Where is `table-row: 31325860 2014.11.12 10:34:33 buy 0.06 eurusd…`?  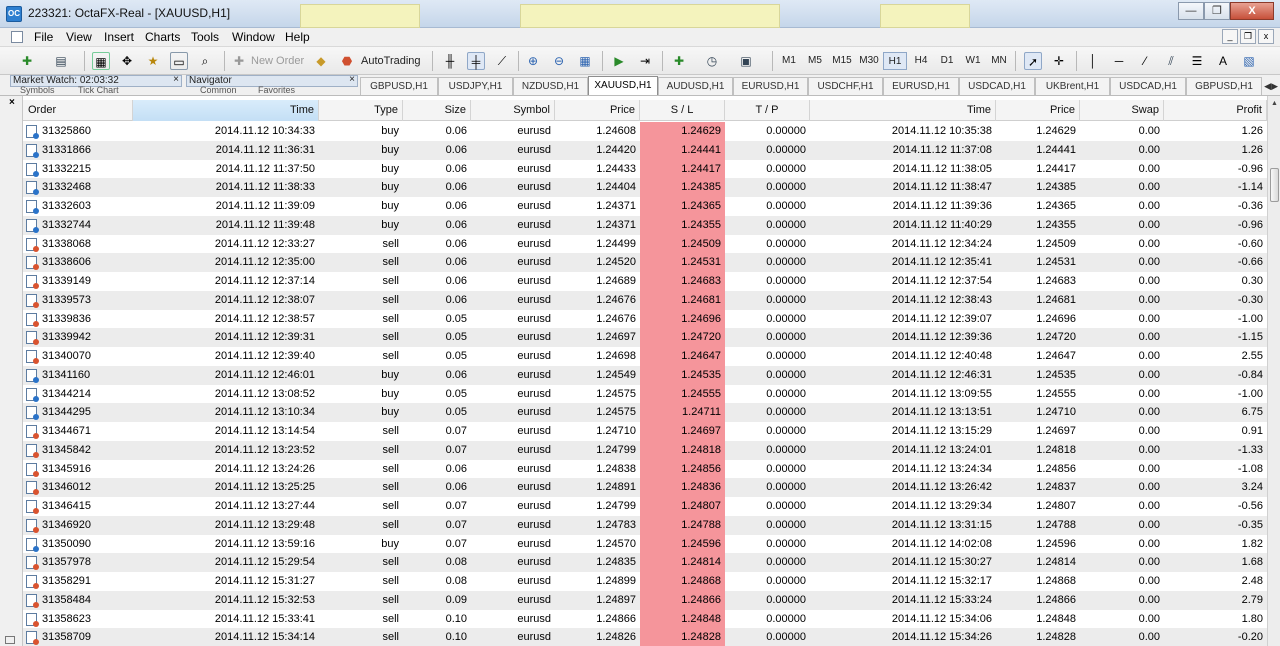 table-row: 31325860 2014.11.12 10:34:33 buy 0.06 eurusd… is located at coordinates (645, 131).